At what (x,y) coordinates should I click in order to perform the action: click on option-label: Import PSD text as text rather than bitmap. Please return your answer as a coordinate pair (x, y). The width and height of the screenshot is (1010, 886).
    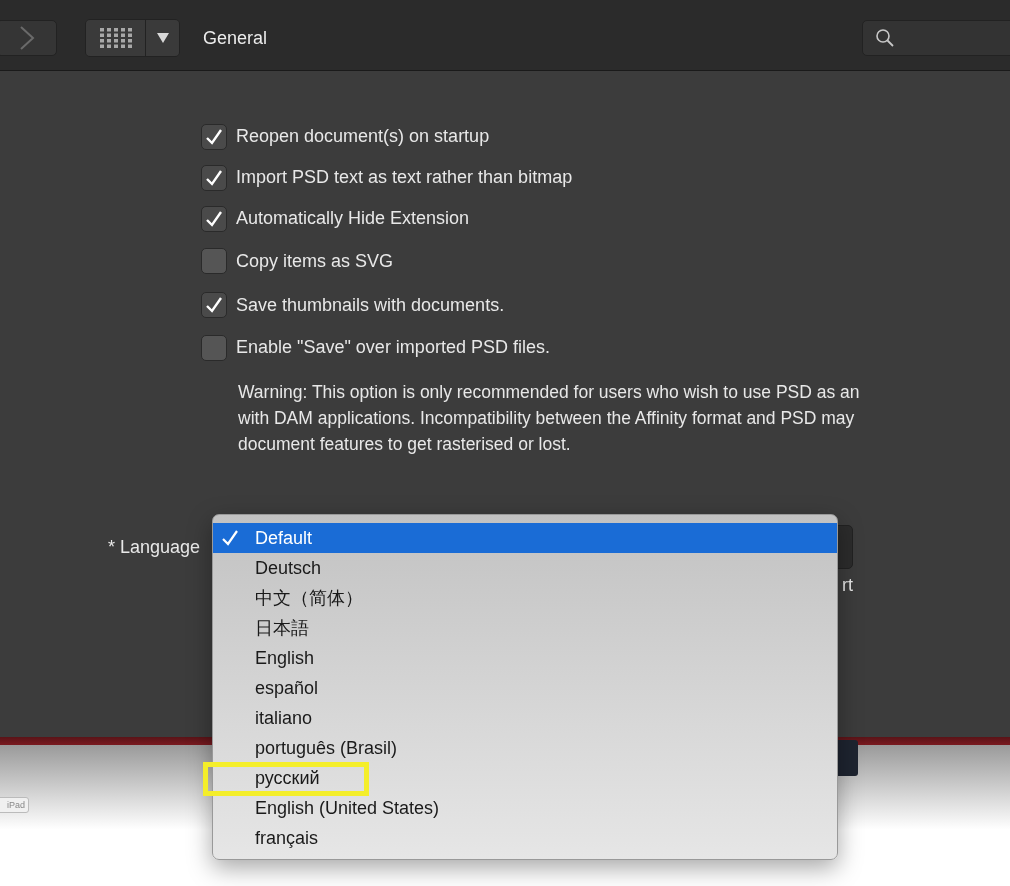
    Looking at the image, I should click on (404, 177).